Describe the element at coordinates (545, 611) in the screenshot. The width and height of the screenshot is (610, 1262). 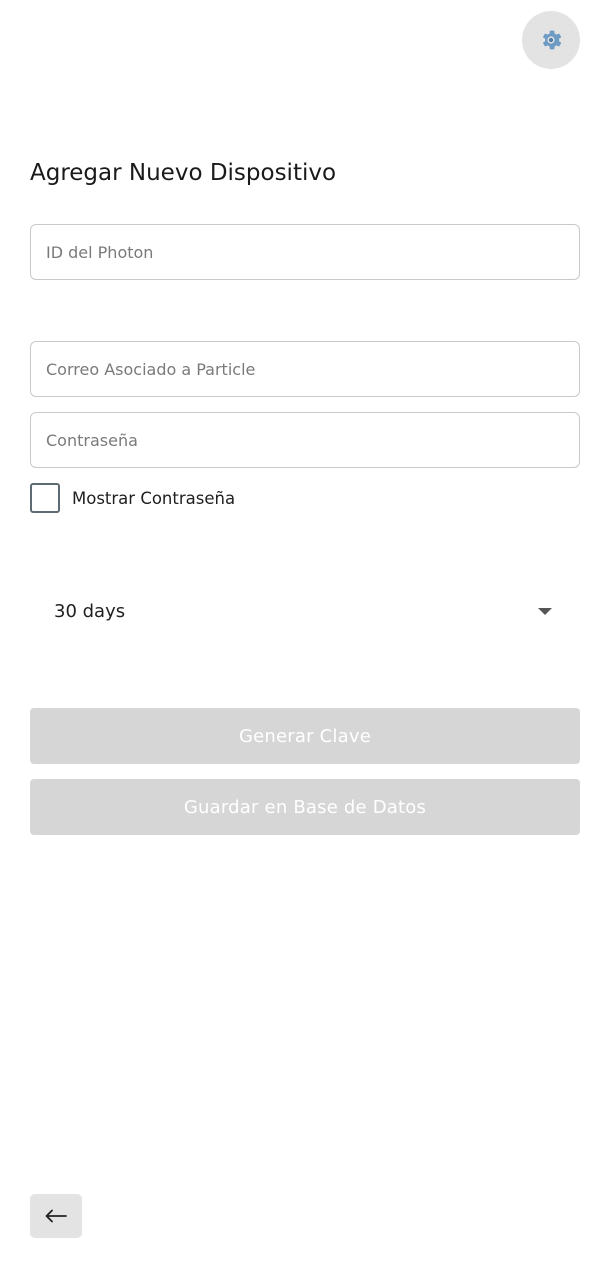
I see `dropdown-arrow-icon` at that location.